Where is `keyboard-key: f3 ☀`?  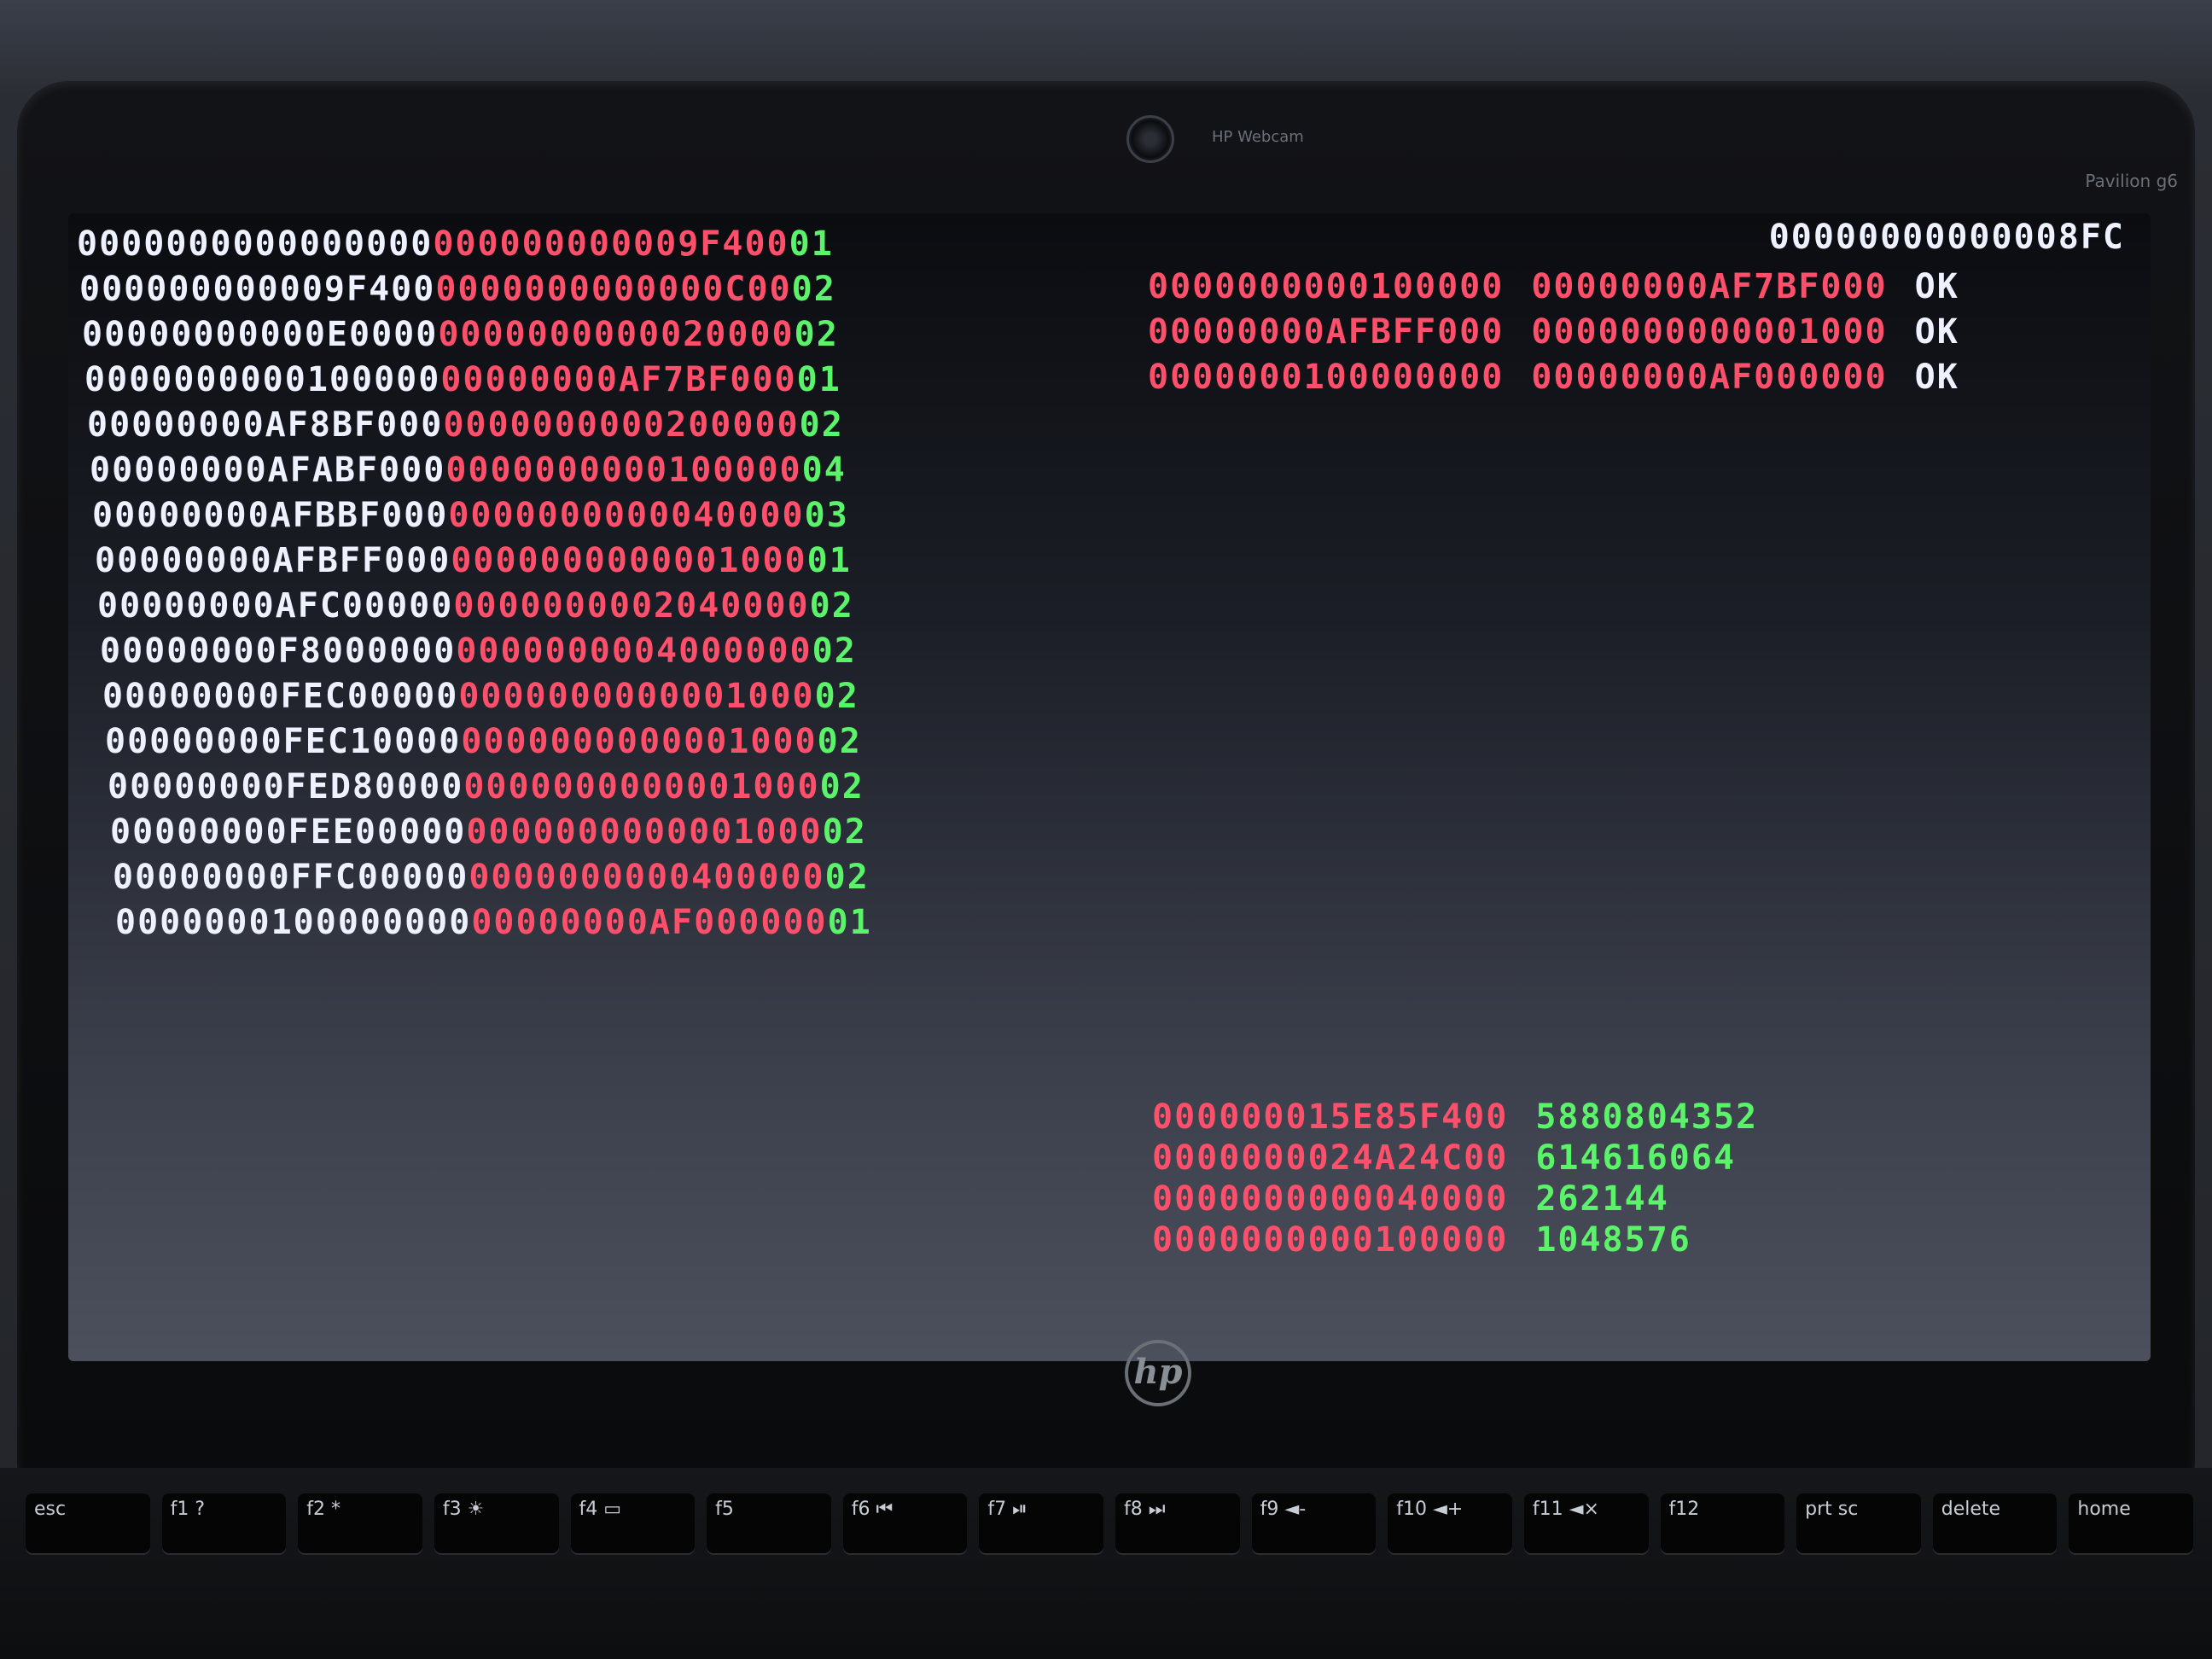
keyboard-key: f3 ☀ is located at coordinates (496, 1523).